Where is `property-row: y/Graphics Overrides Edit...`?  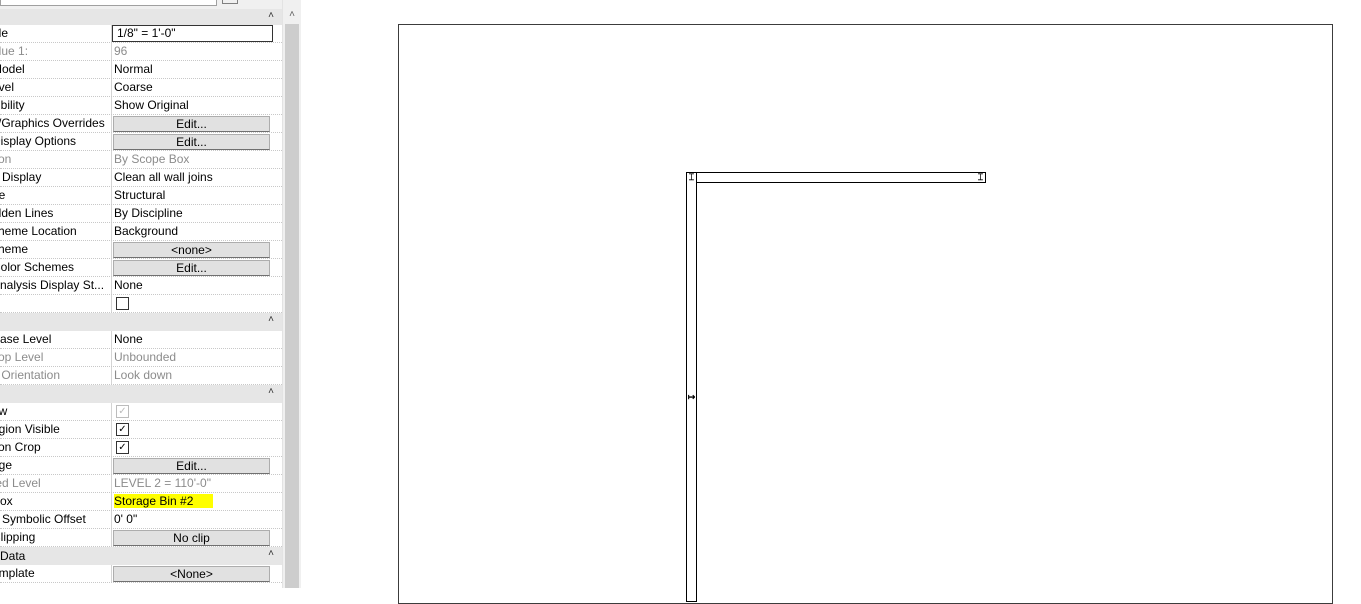
property-row: y/Graphics Overrides Edit... is located at coordinates (141, 124).